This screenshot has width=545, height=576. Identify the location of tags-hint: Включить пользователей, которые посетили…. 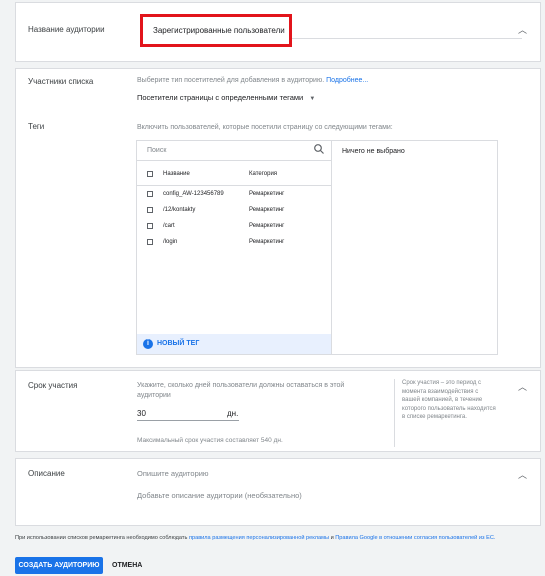
(265, 127).